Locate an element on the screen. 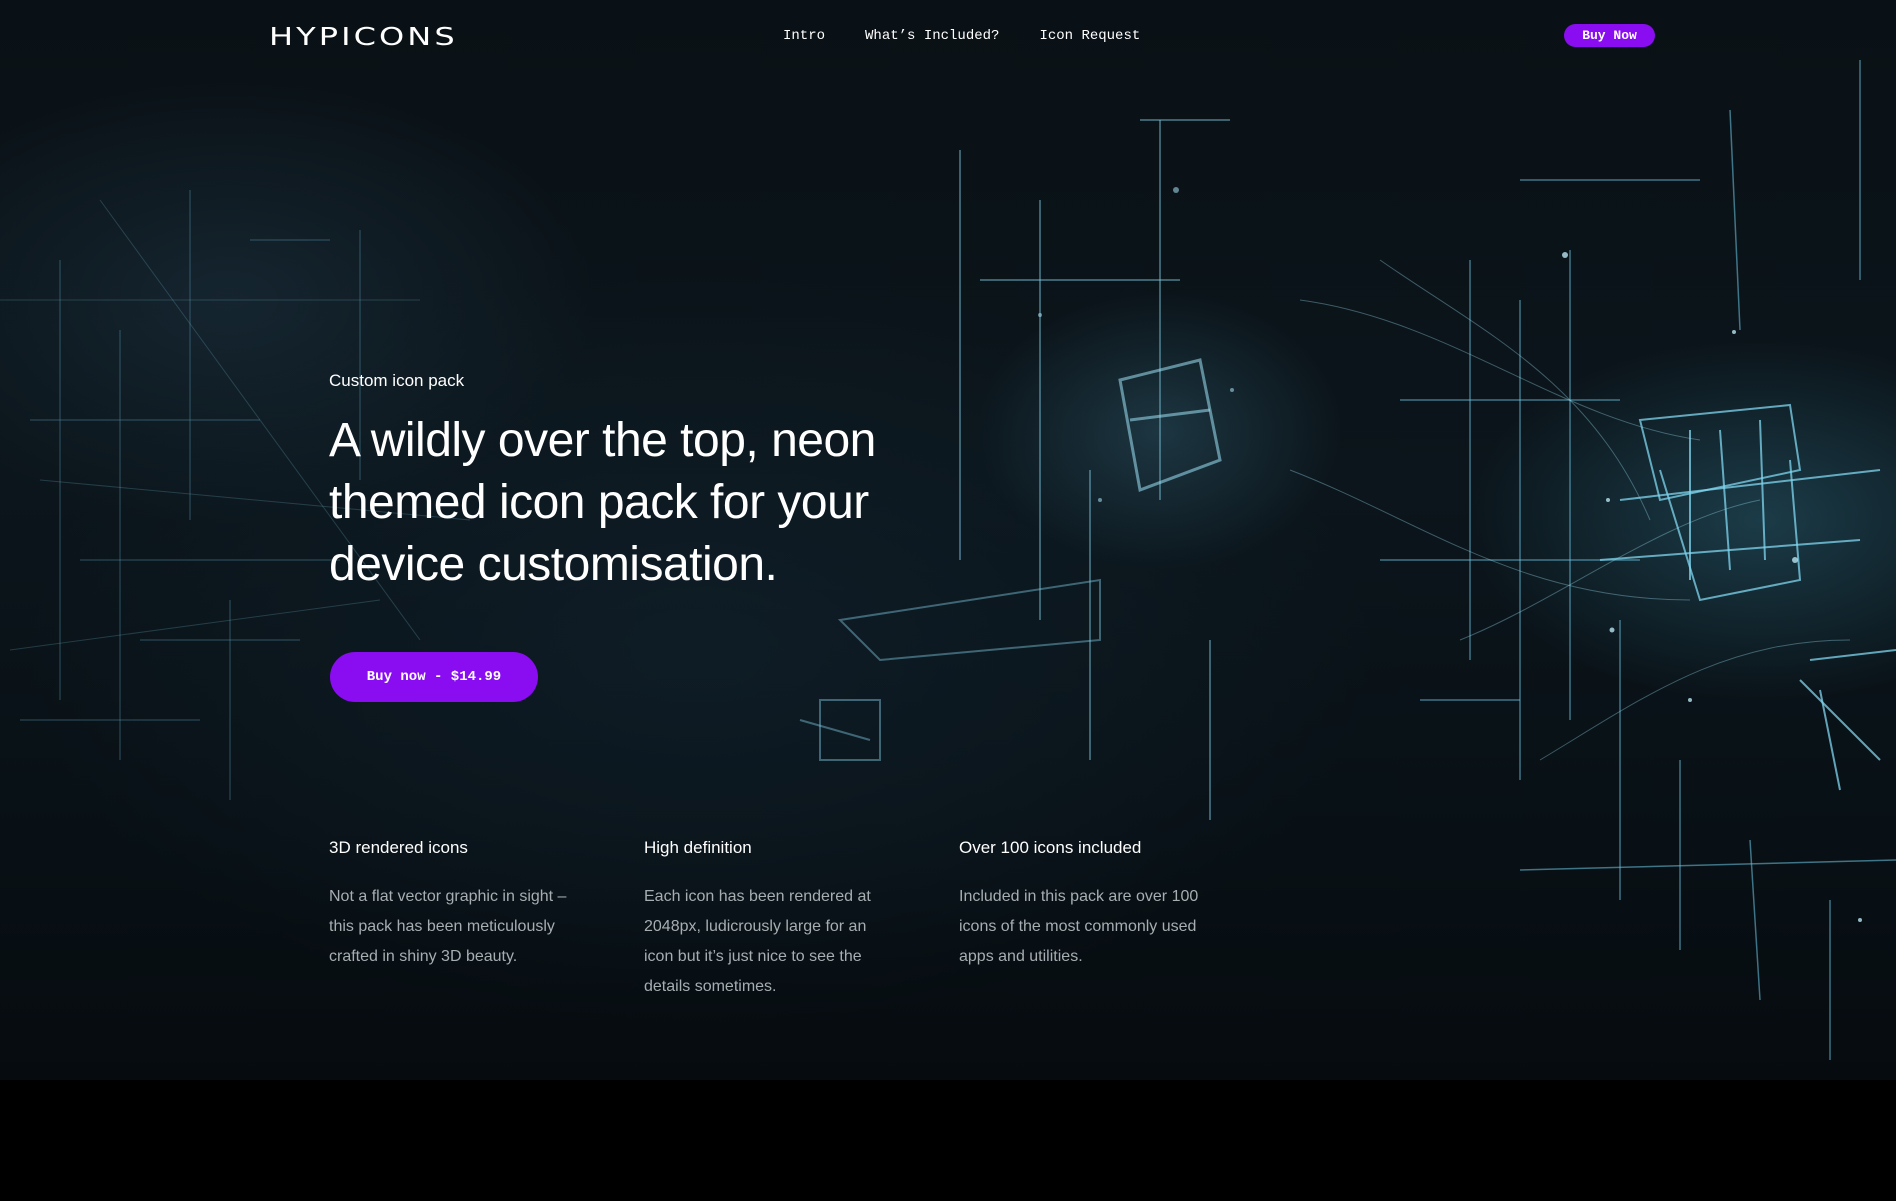 This screenshot has height=1201, width=1896. feature-title: High definition is located at coordinates (698, 847).